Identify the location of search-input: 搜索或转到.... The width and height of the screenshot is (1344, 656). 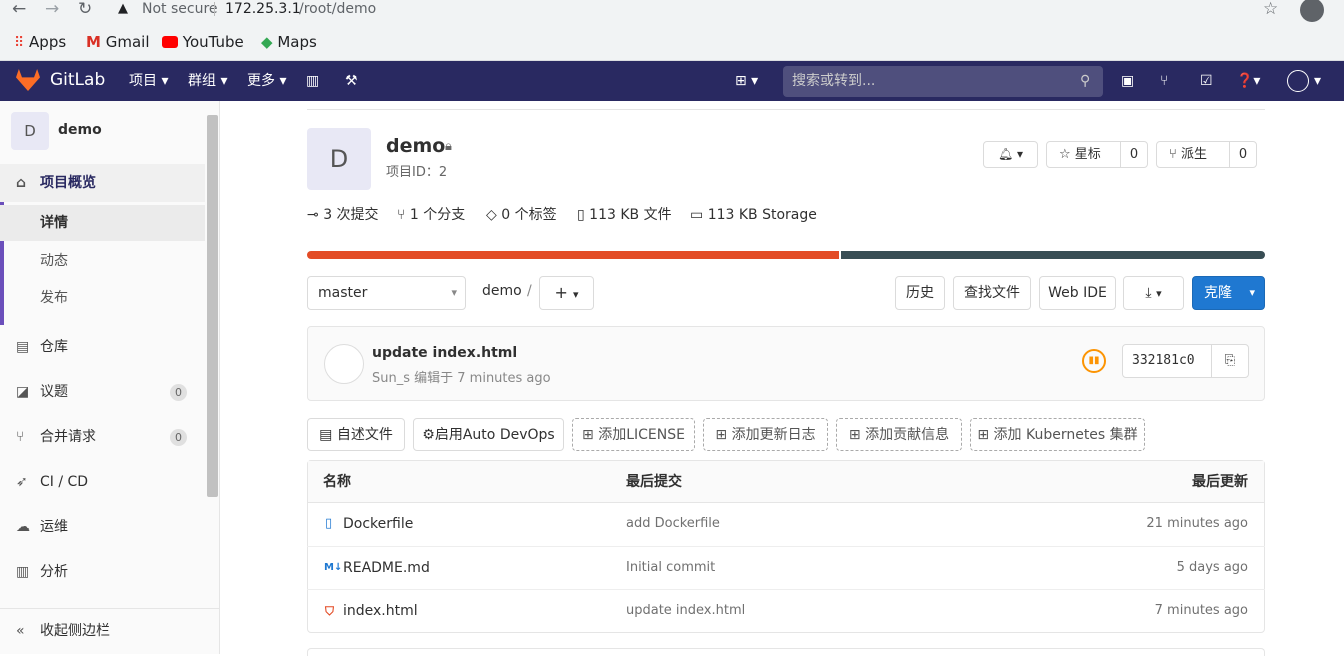
(943, 81).